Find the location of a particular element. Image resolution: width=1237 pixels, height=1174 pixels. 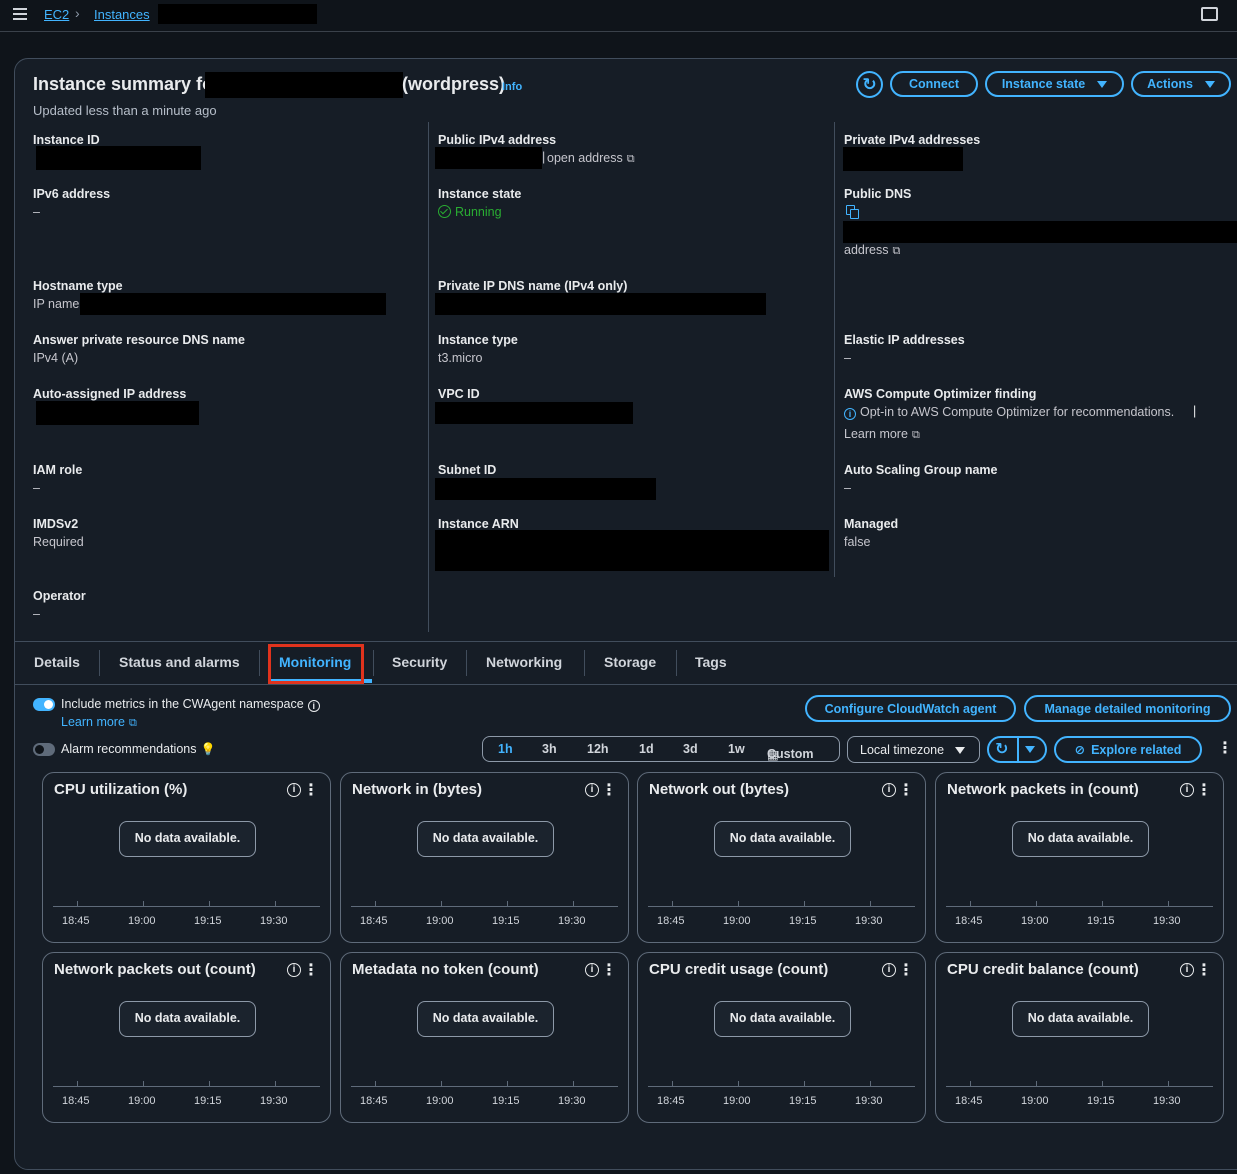

tab-storage: Storage is located at coordinates (630, 662).